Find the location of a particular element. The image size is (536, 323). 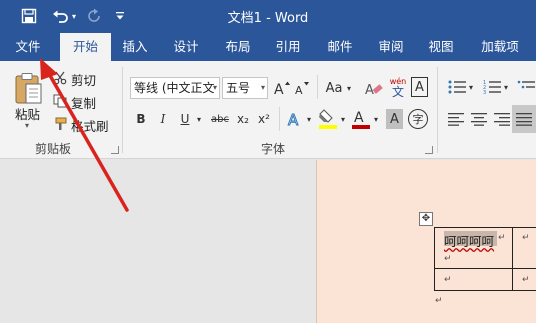

table-cell-text: 呵呵呵呵 is located at coordinates (469, 240).